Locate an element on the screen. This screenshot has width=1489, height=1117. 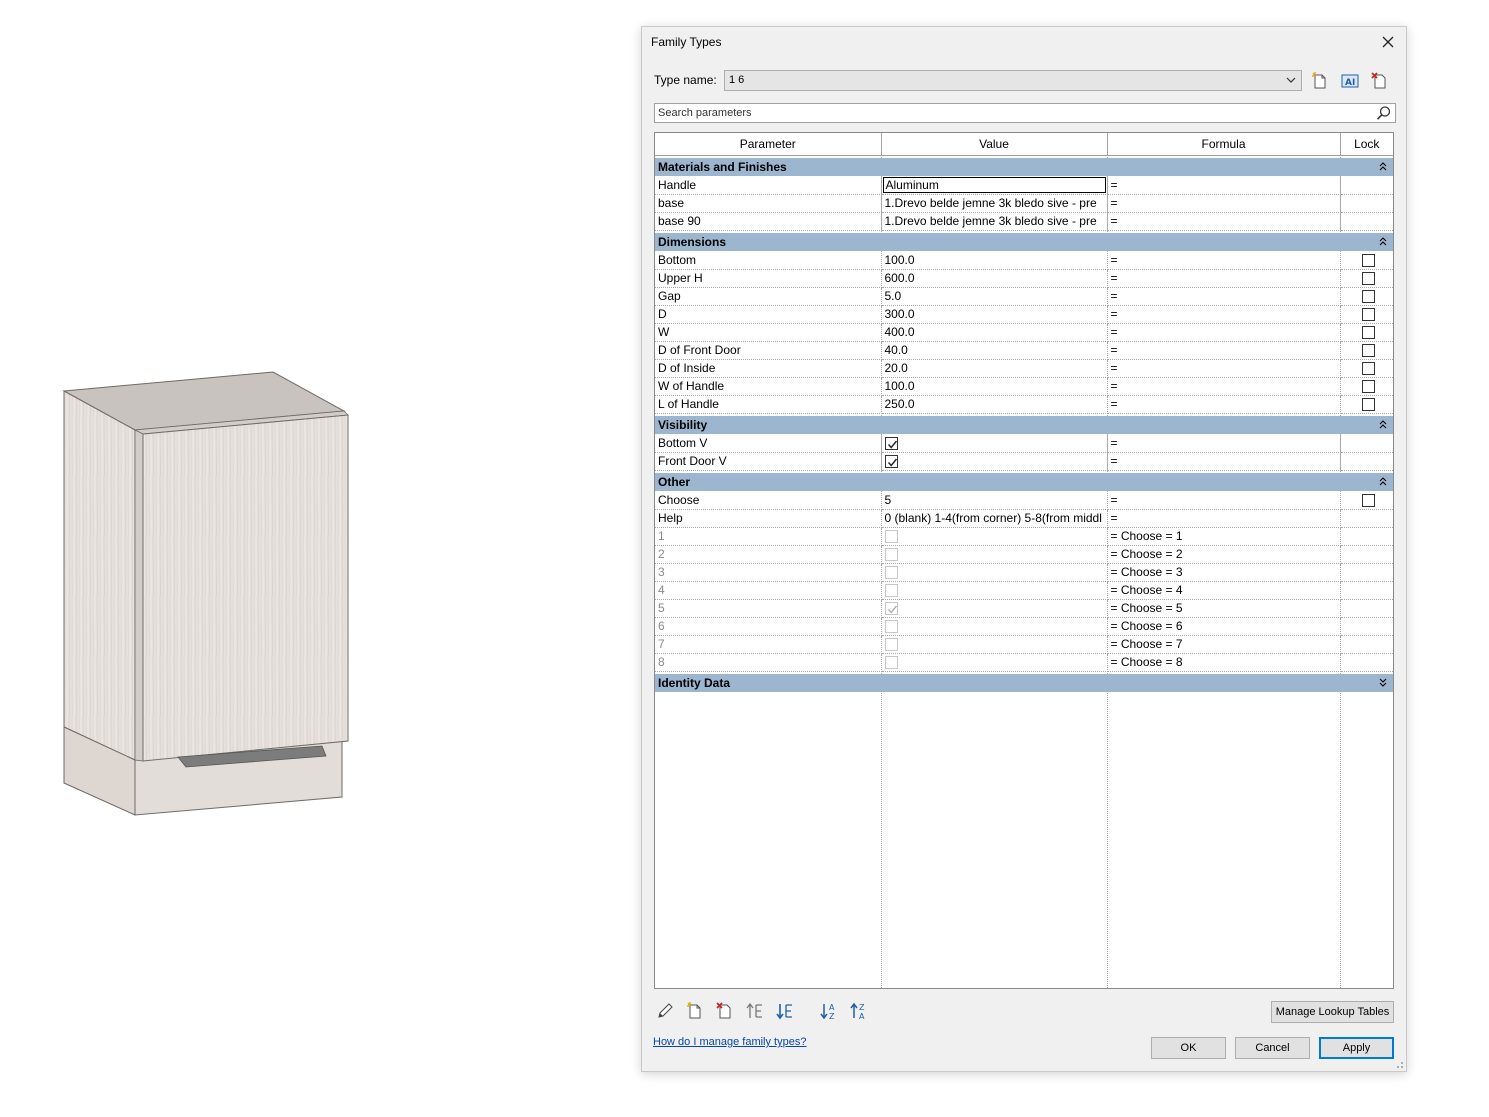
param-value: 5.0 is located at coordinates (994, 296).